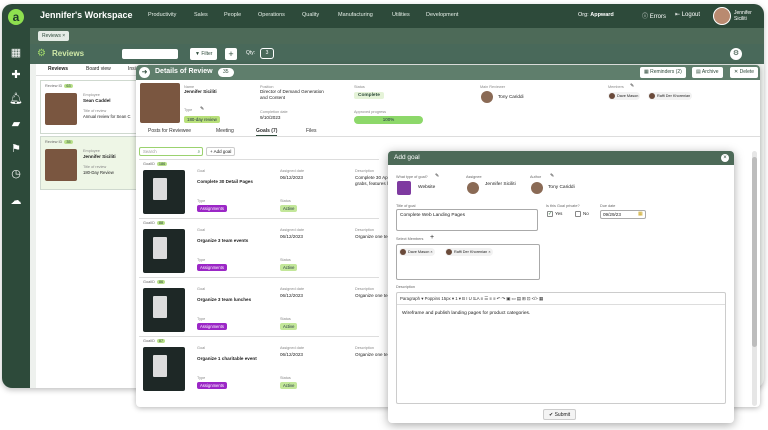 The height and width of the screenshot is (430, 768). I want to click on goal-id-value: 87, so click(161, 341).